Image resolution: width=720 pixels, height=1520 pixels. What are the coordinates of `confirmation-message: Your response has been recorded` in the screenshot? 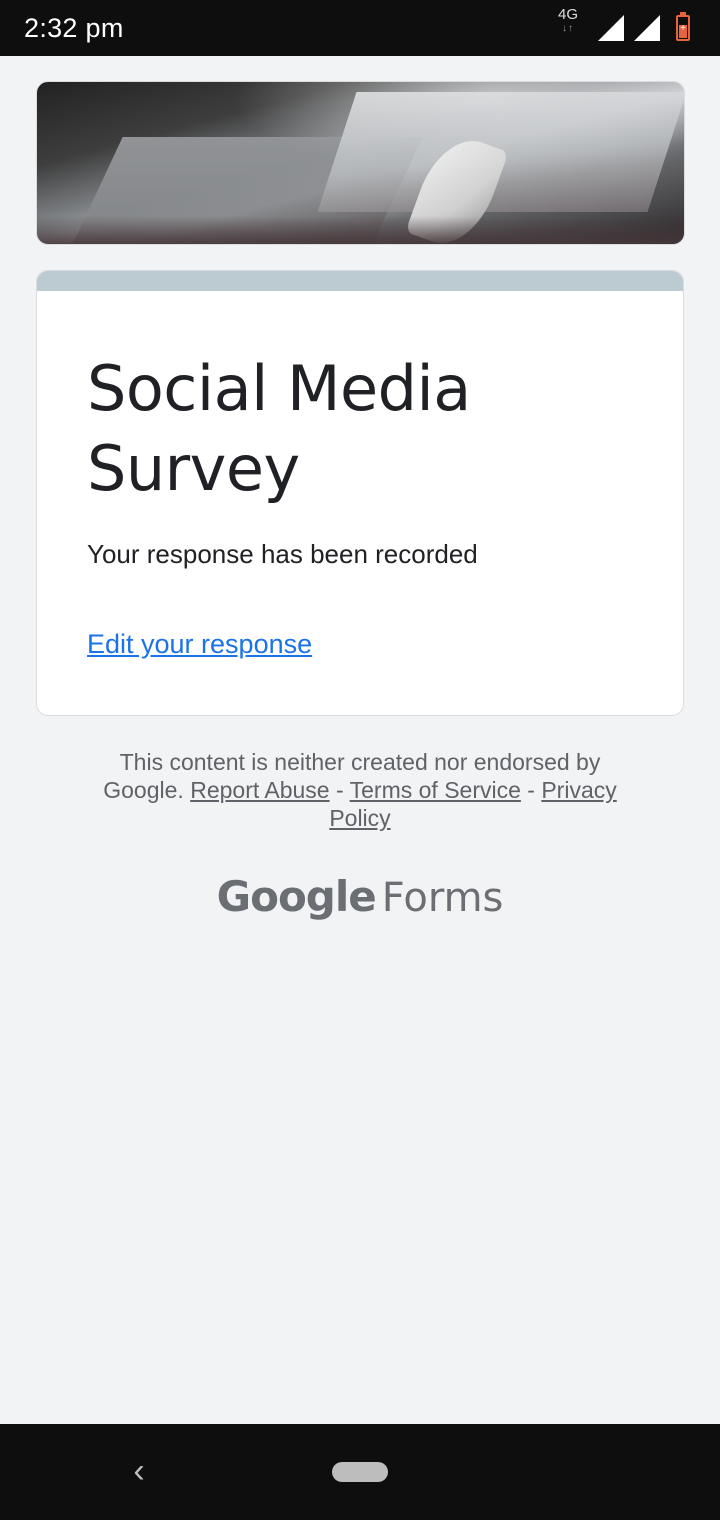 It's located at (282, 554).